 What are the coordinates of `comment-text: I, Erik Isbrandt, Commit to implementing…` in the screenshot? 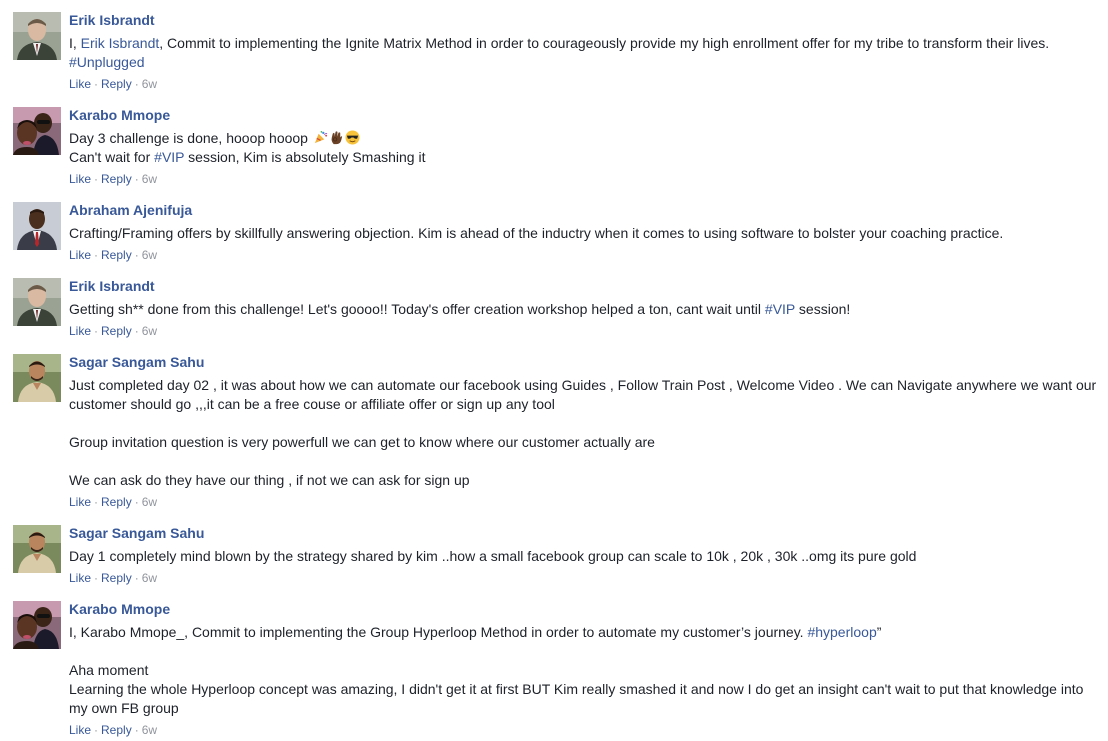 It's located at (587, 53).